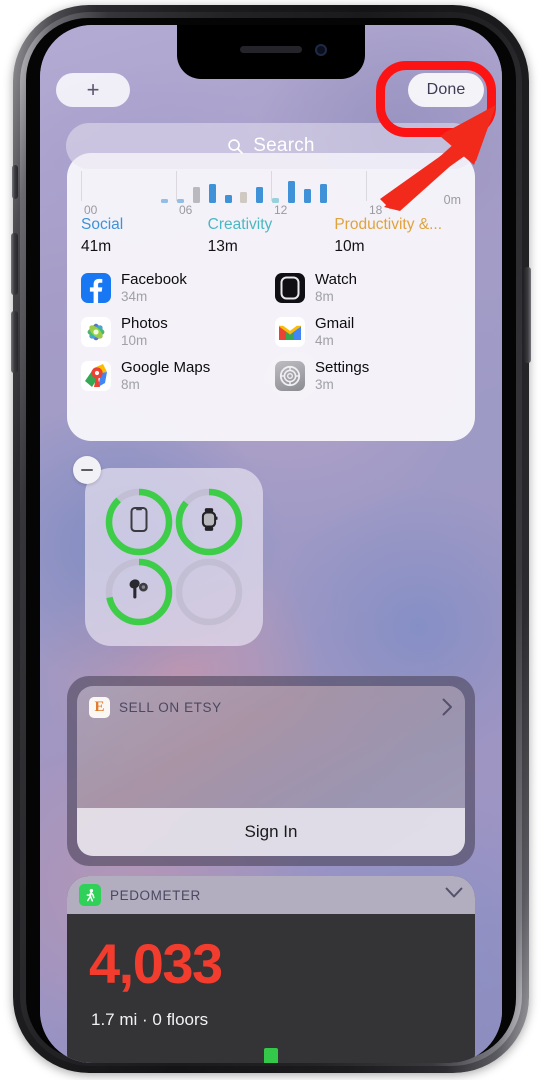 This screenshot has height=1080, width=542. I want to click on battery-ring-airpods, so click(139, 592).